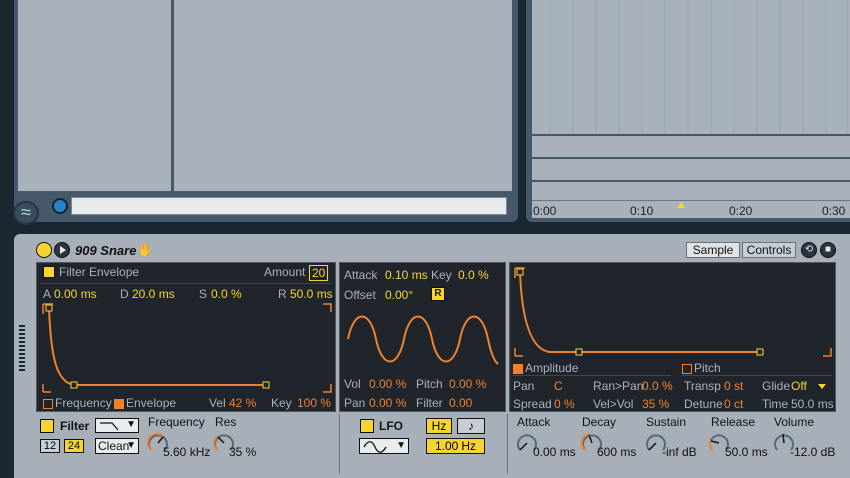 This screenshot has height=478, width=850. Describe the element at coordinates (447, 446) in the screenshot. I see `lfo-rate-value: 1.00` at that location.